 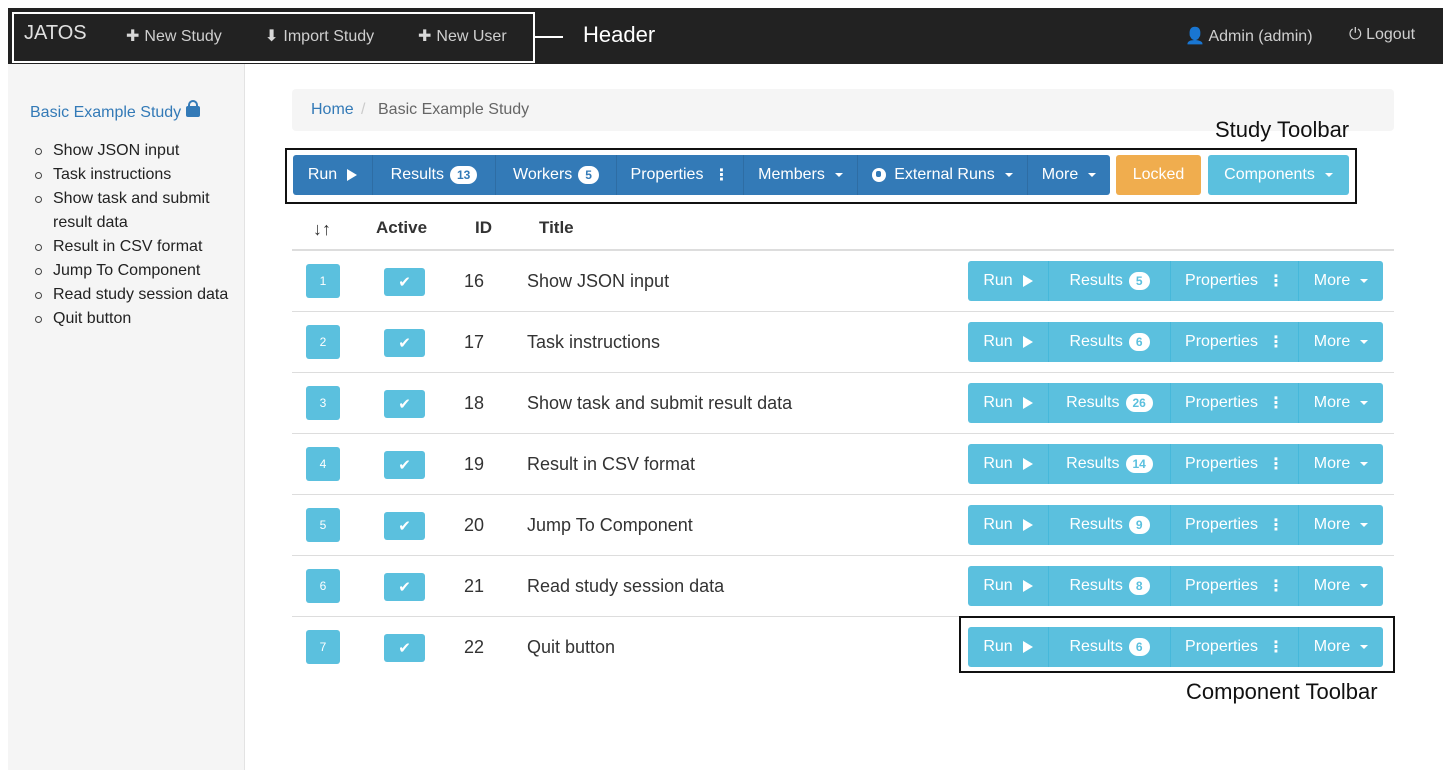 What do you see at coordinates (1027, 586) in the screenshot?
I see `play-icon` at bounding box center [1027, 586].